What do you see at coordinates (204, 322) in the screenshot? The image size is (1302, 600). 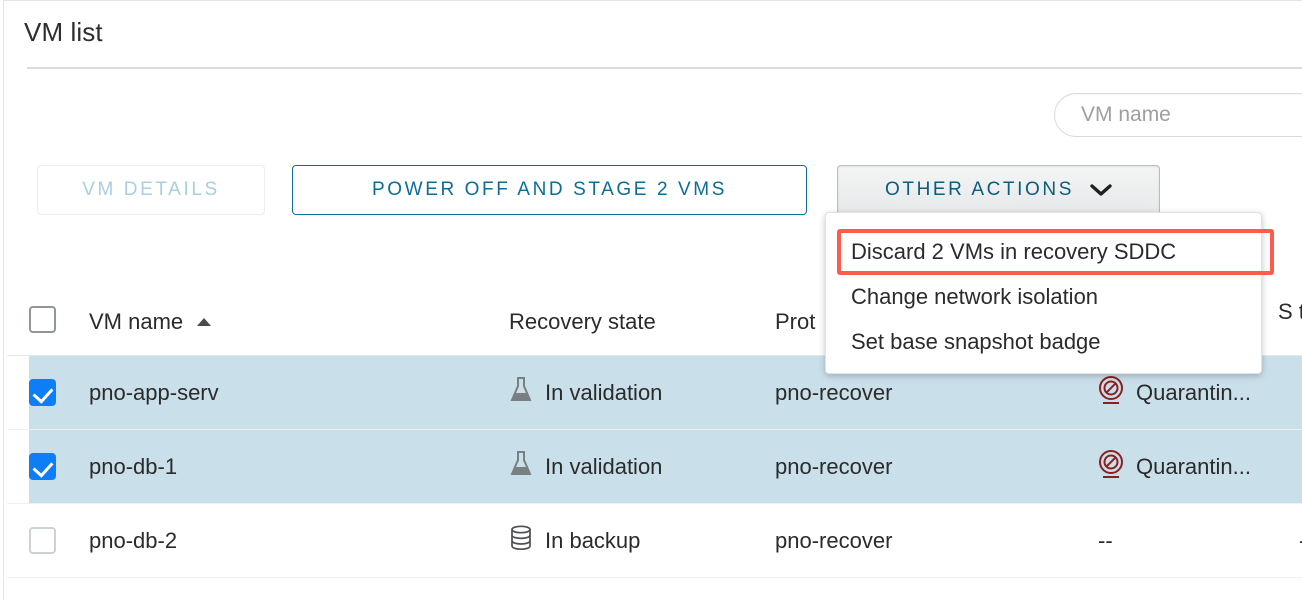 I see `sort-ascending-icon` at bounding box center [204, 322].